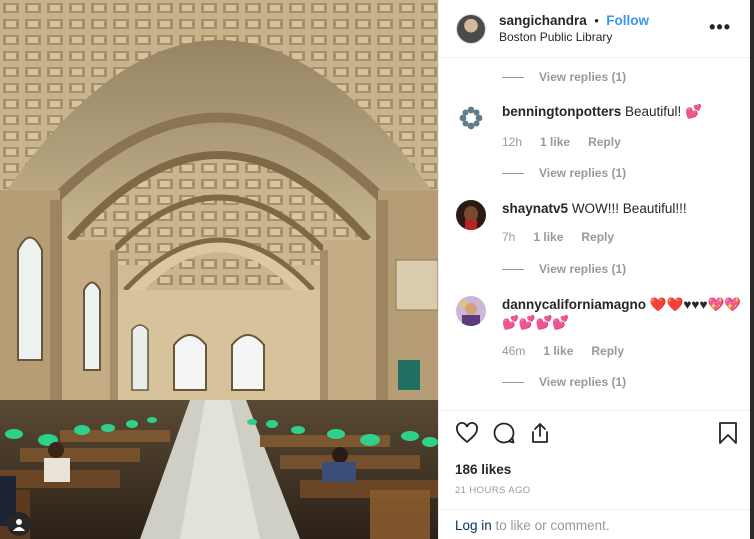 The image size is (754, 539). Describe the element at coordinates (467, 435) in the screenshot. I see `heart-icon` at that location.